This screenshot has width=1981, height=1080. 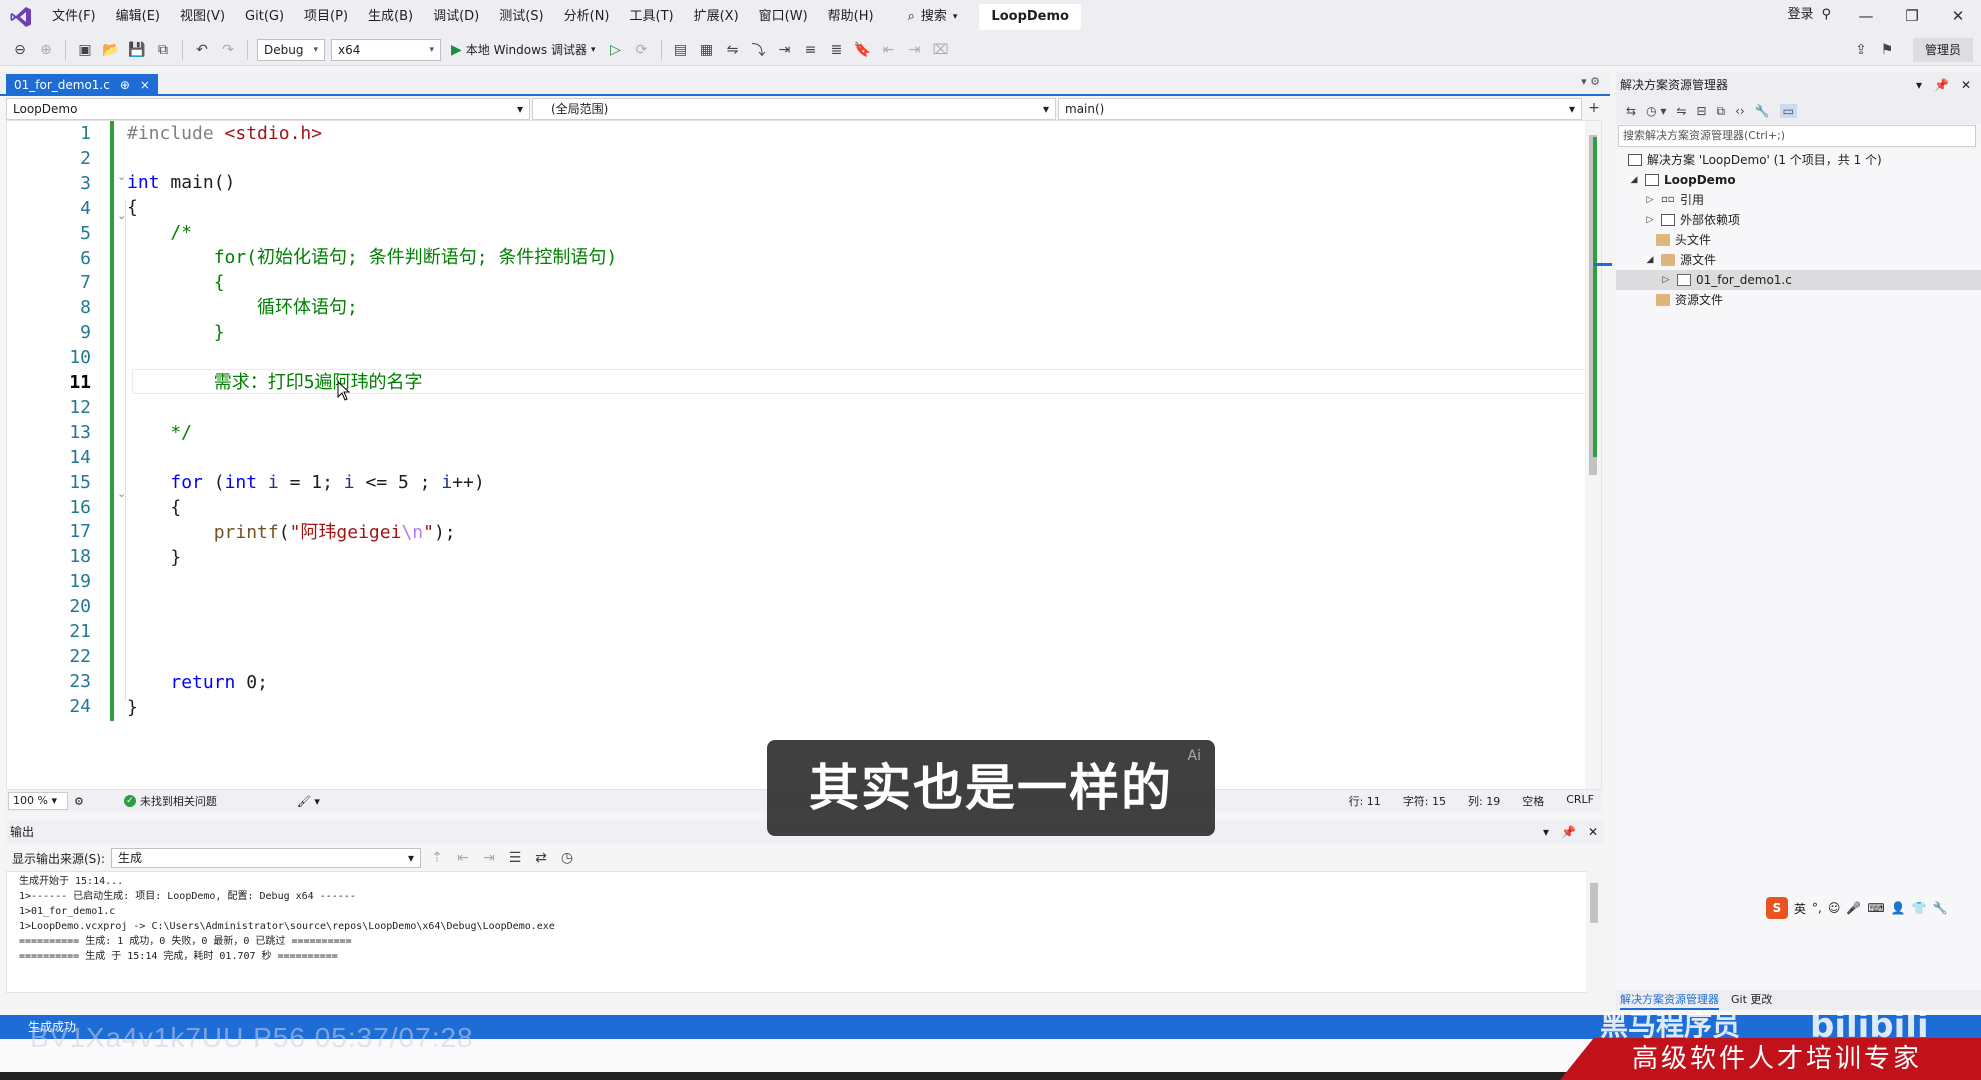 I want to click on emoji-icon: ☺, so click(x=1834, y=908).